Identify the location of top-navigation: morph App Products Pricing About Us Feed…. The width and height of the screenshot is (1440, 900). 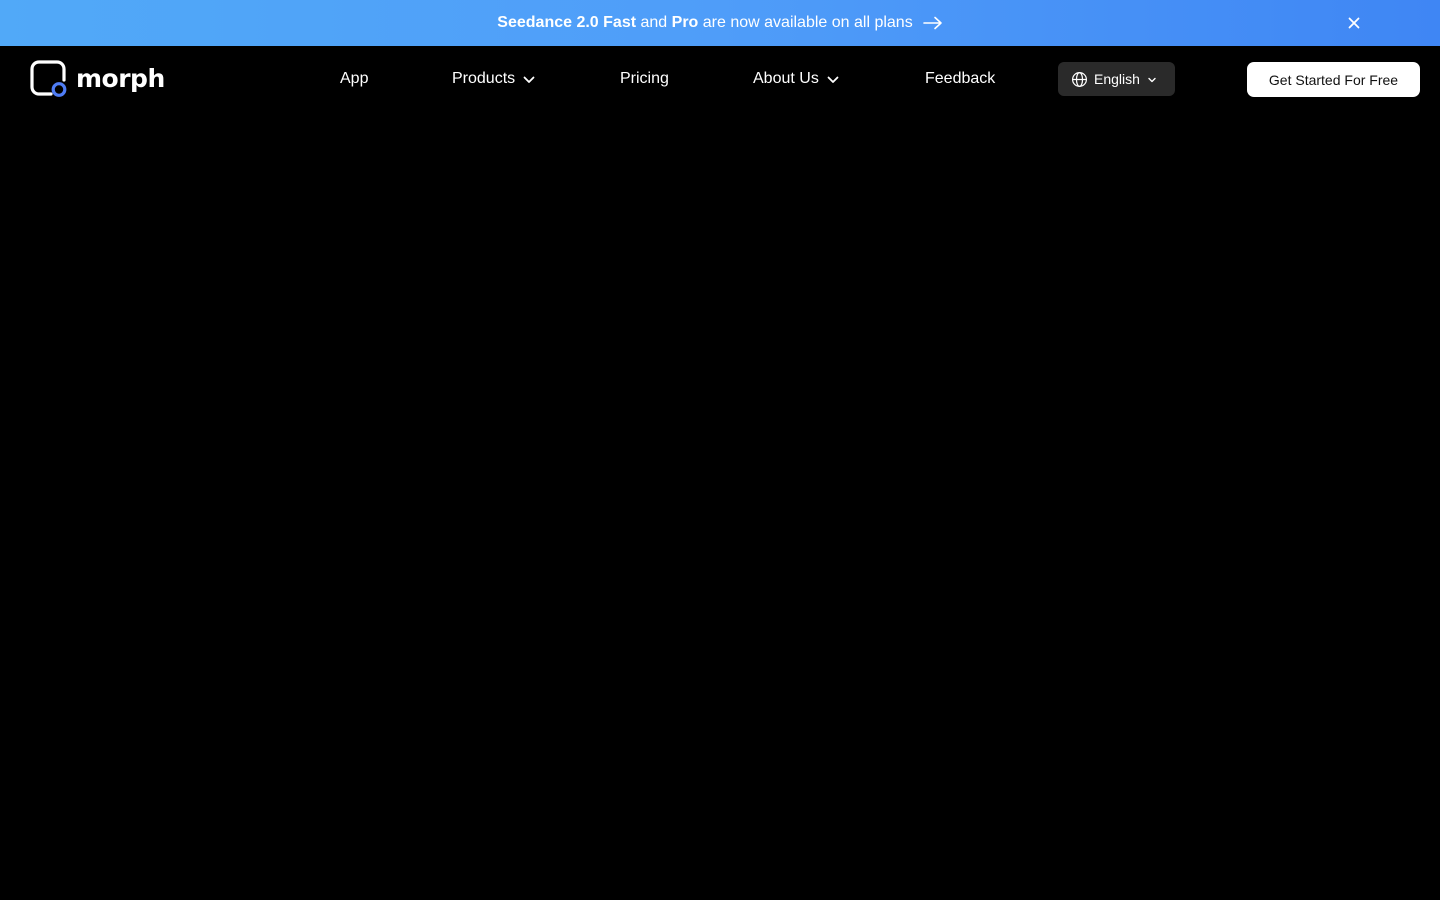
(720, 79).